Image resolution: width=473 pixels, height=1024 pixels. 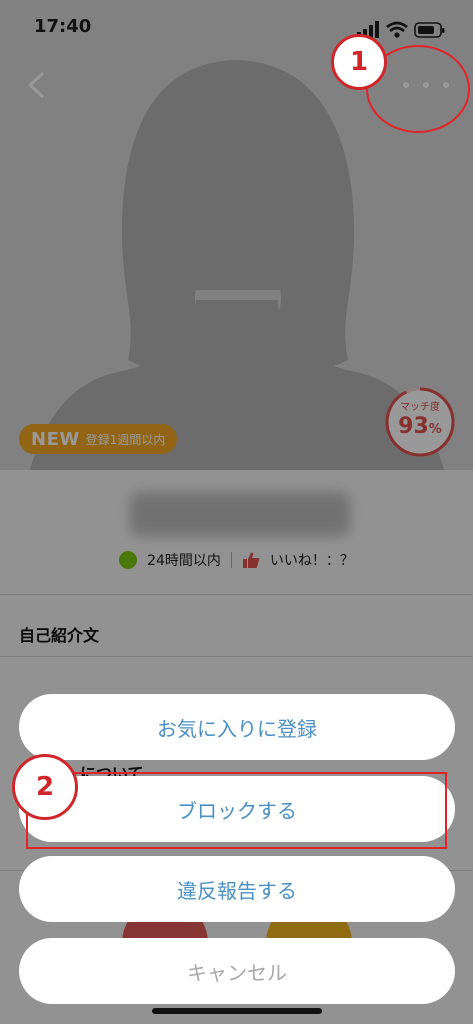 I want to click on wifi-icon, so click(x=397, y=29).